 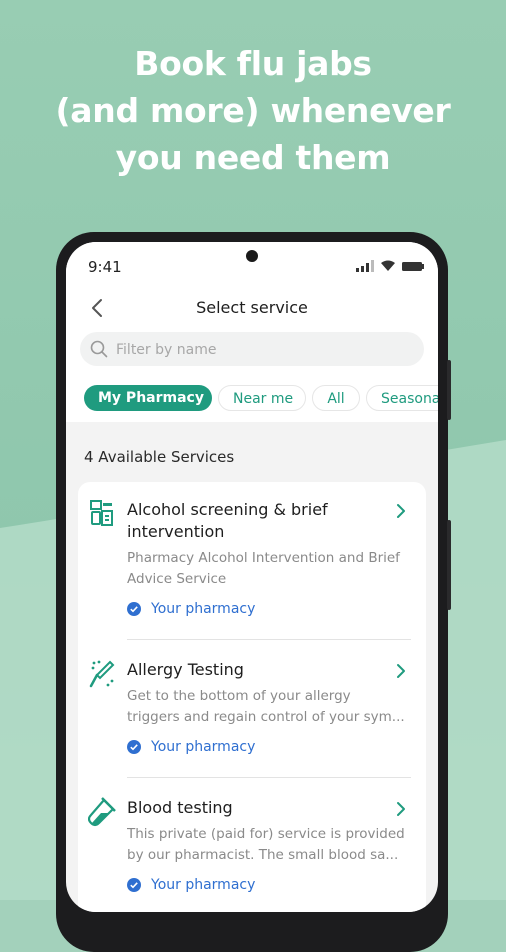 What do you see at coordinates (262, 398) in the screenshot?
I see `filter-chip-near-me: Near me` at bounding box center [262, 398].